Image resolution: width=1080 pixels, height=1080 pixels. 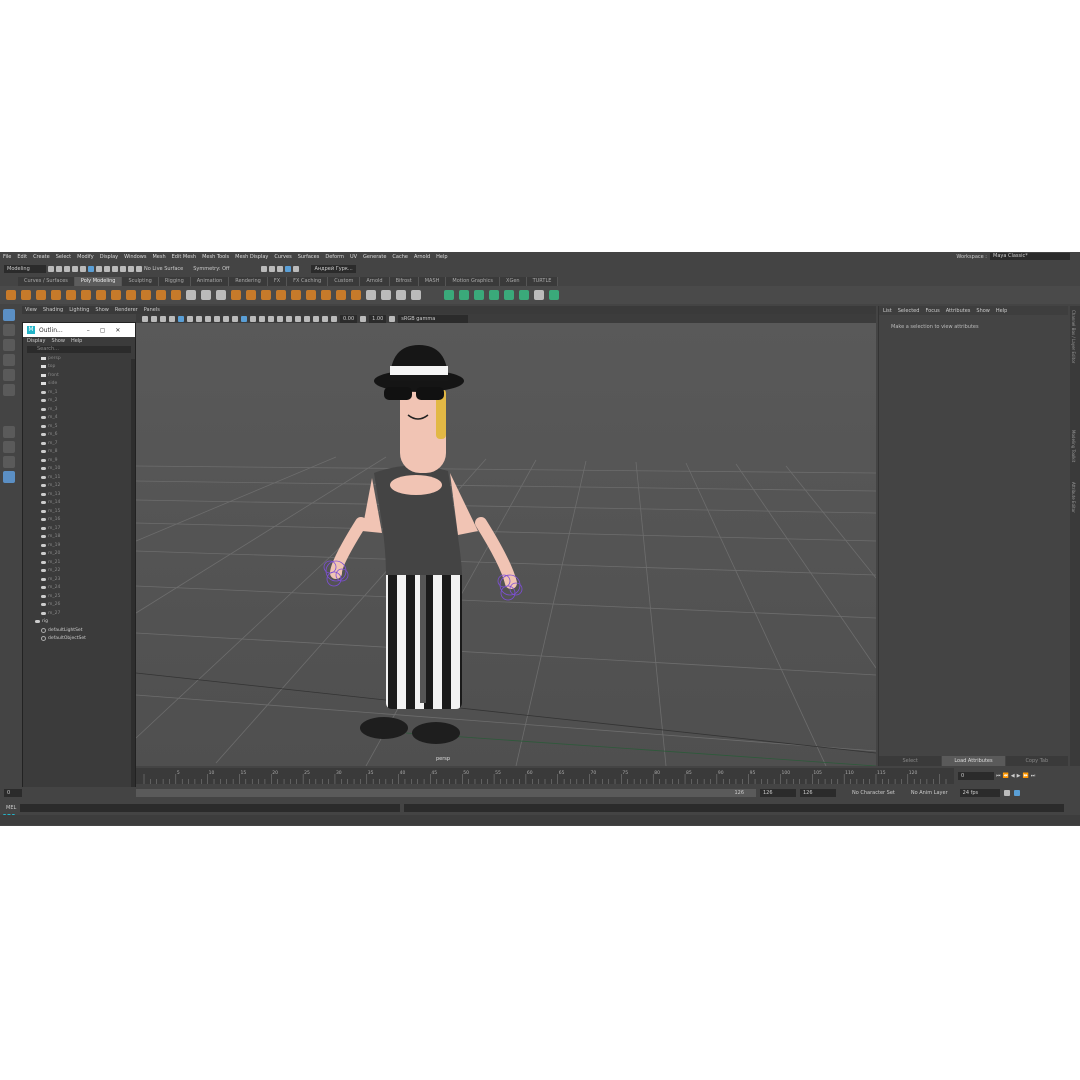 What do you see at coordinates (277, 281) in the screenshot?
I see `shelf-tab-fx: FX` at bounding box center [277, 281].